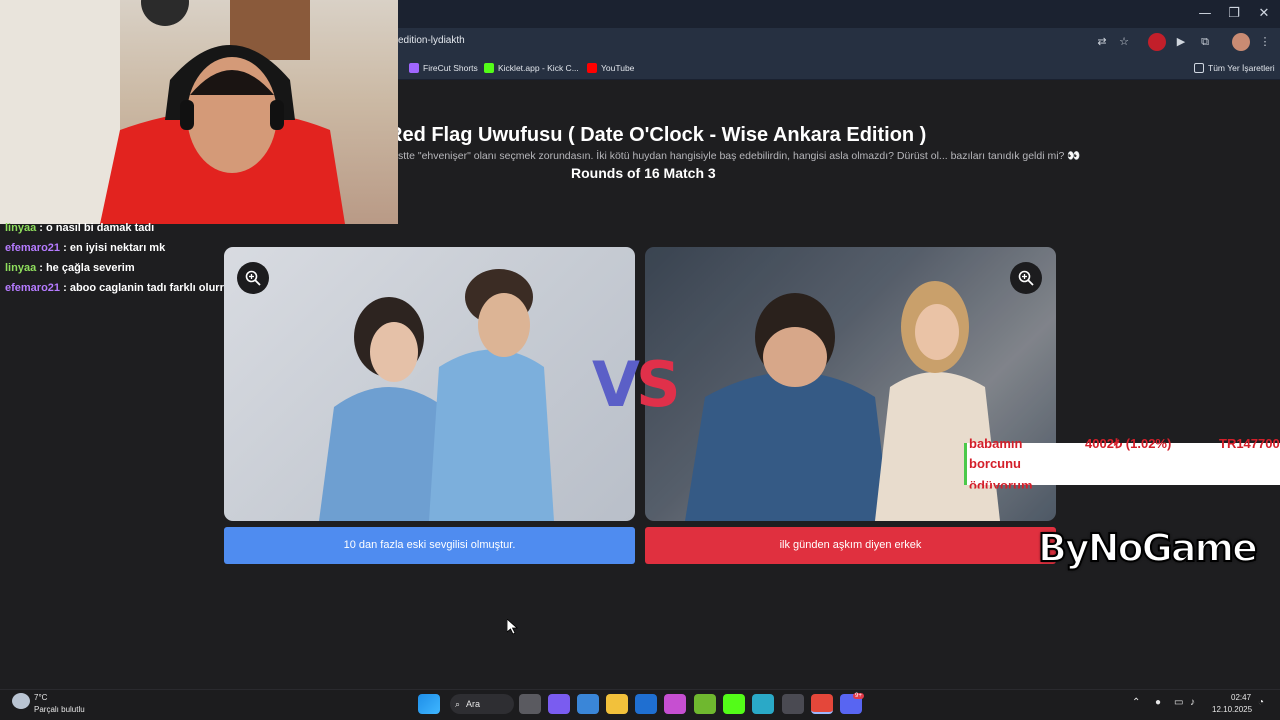  Describe the element at coordinates (995, 463) in the screenshot. I see `donation-line2: borcunu` at that location.